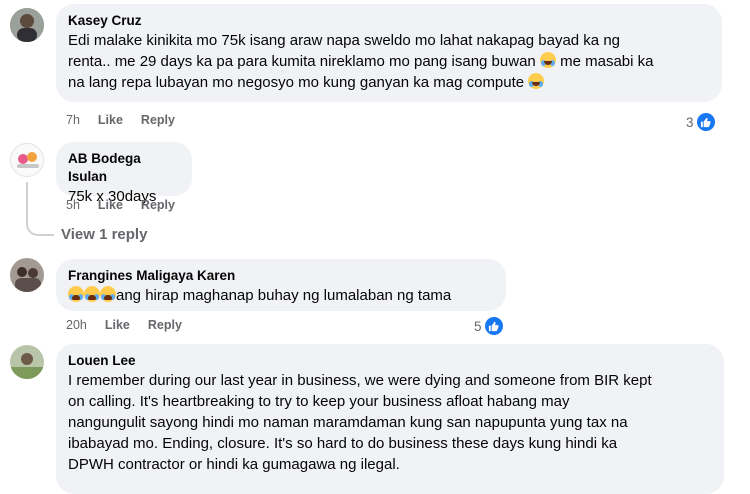 The width and height of the screenshot is (750, 494). What do you see at coordinates (73, 120) in the screenshot?
I see `comment-timestamp: 7h` at bounding box center [73, 120].